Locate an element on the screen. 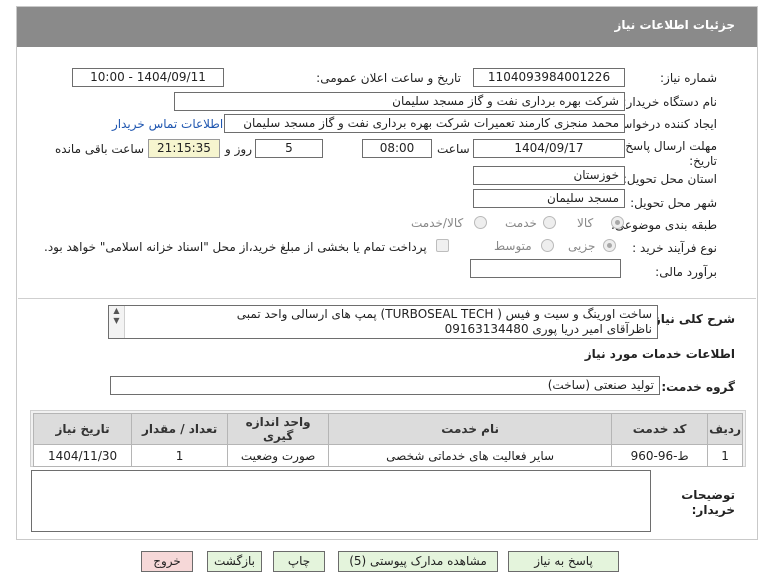 This screenshot has width=761, height=588. service-group-label: گروه خدمت: is located at coordinates (698, 387).